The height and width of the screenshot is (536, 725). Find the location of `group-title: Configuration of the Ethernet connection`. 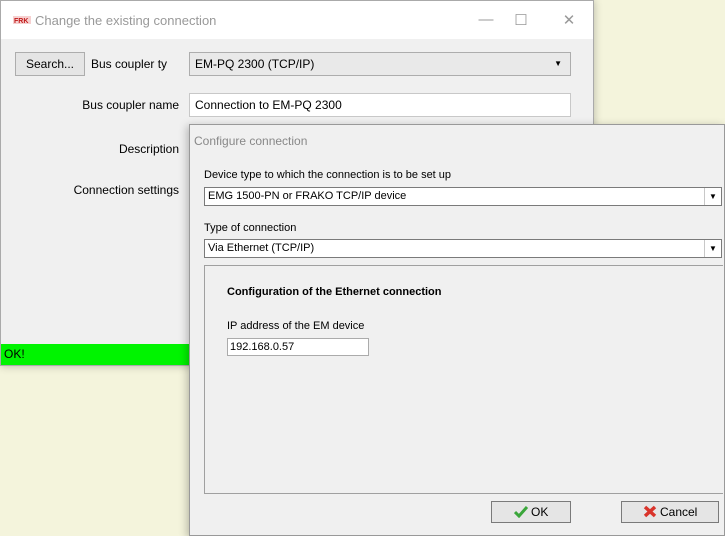

group-title: Configuration of the Ethernet connection is located at coordinates (334, 292).